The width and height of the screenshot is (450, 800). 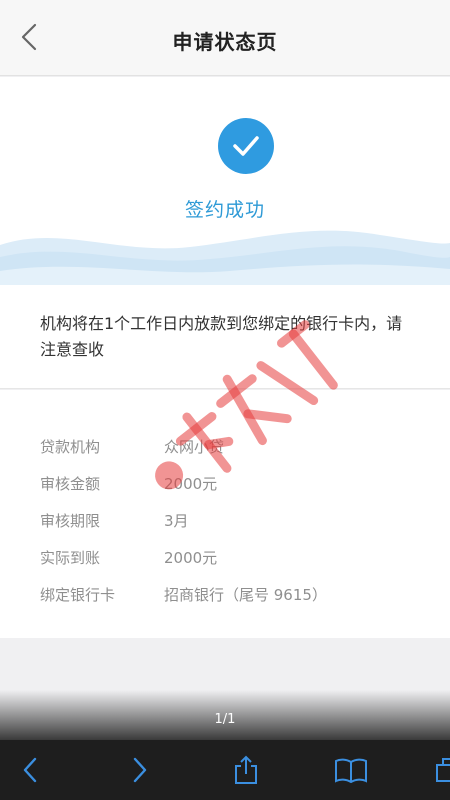 What do you see at coordinates (351, 770) in the screenshot?
I see `bookmarks-icon` at bounding box center [351, 770].